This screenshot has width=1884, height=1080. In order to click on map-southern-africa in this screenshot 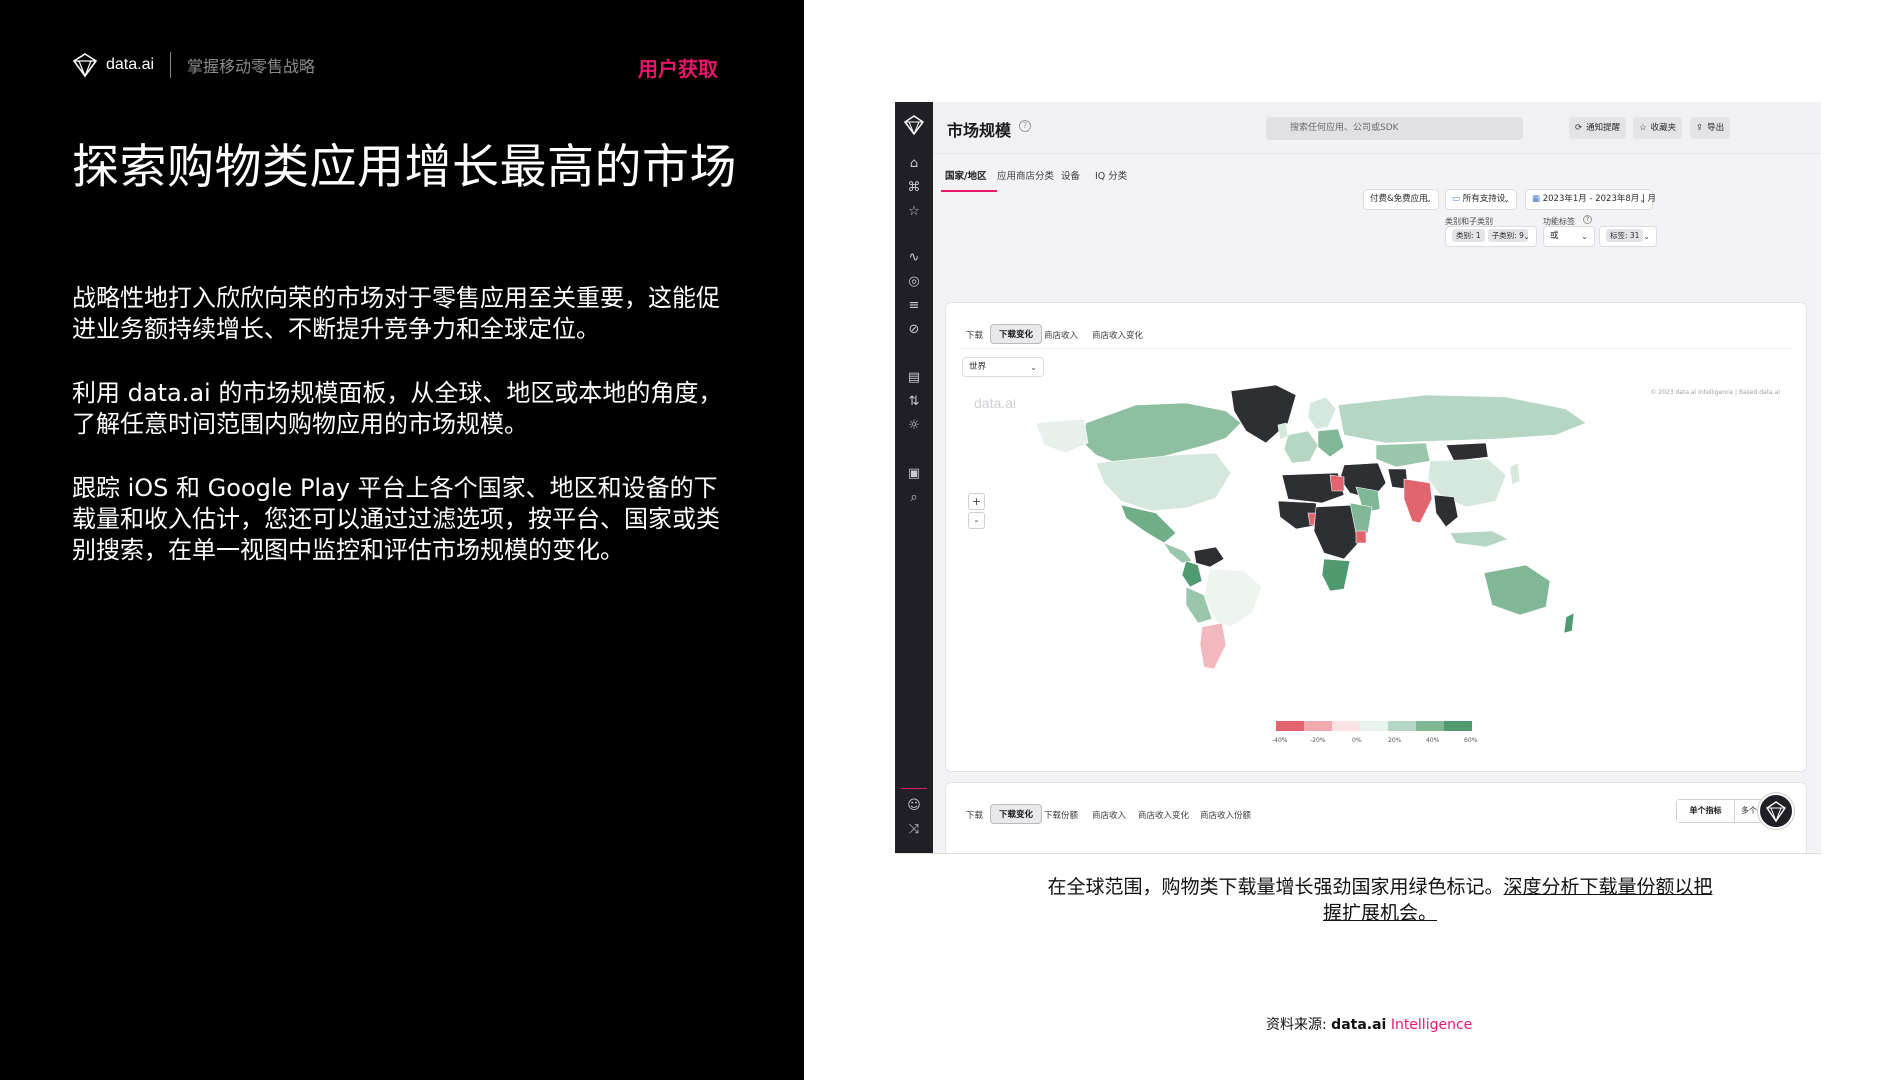, I will do `click(1336, 575)`.